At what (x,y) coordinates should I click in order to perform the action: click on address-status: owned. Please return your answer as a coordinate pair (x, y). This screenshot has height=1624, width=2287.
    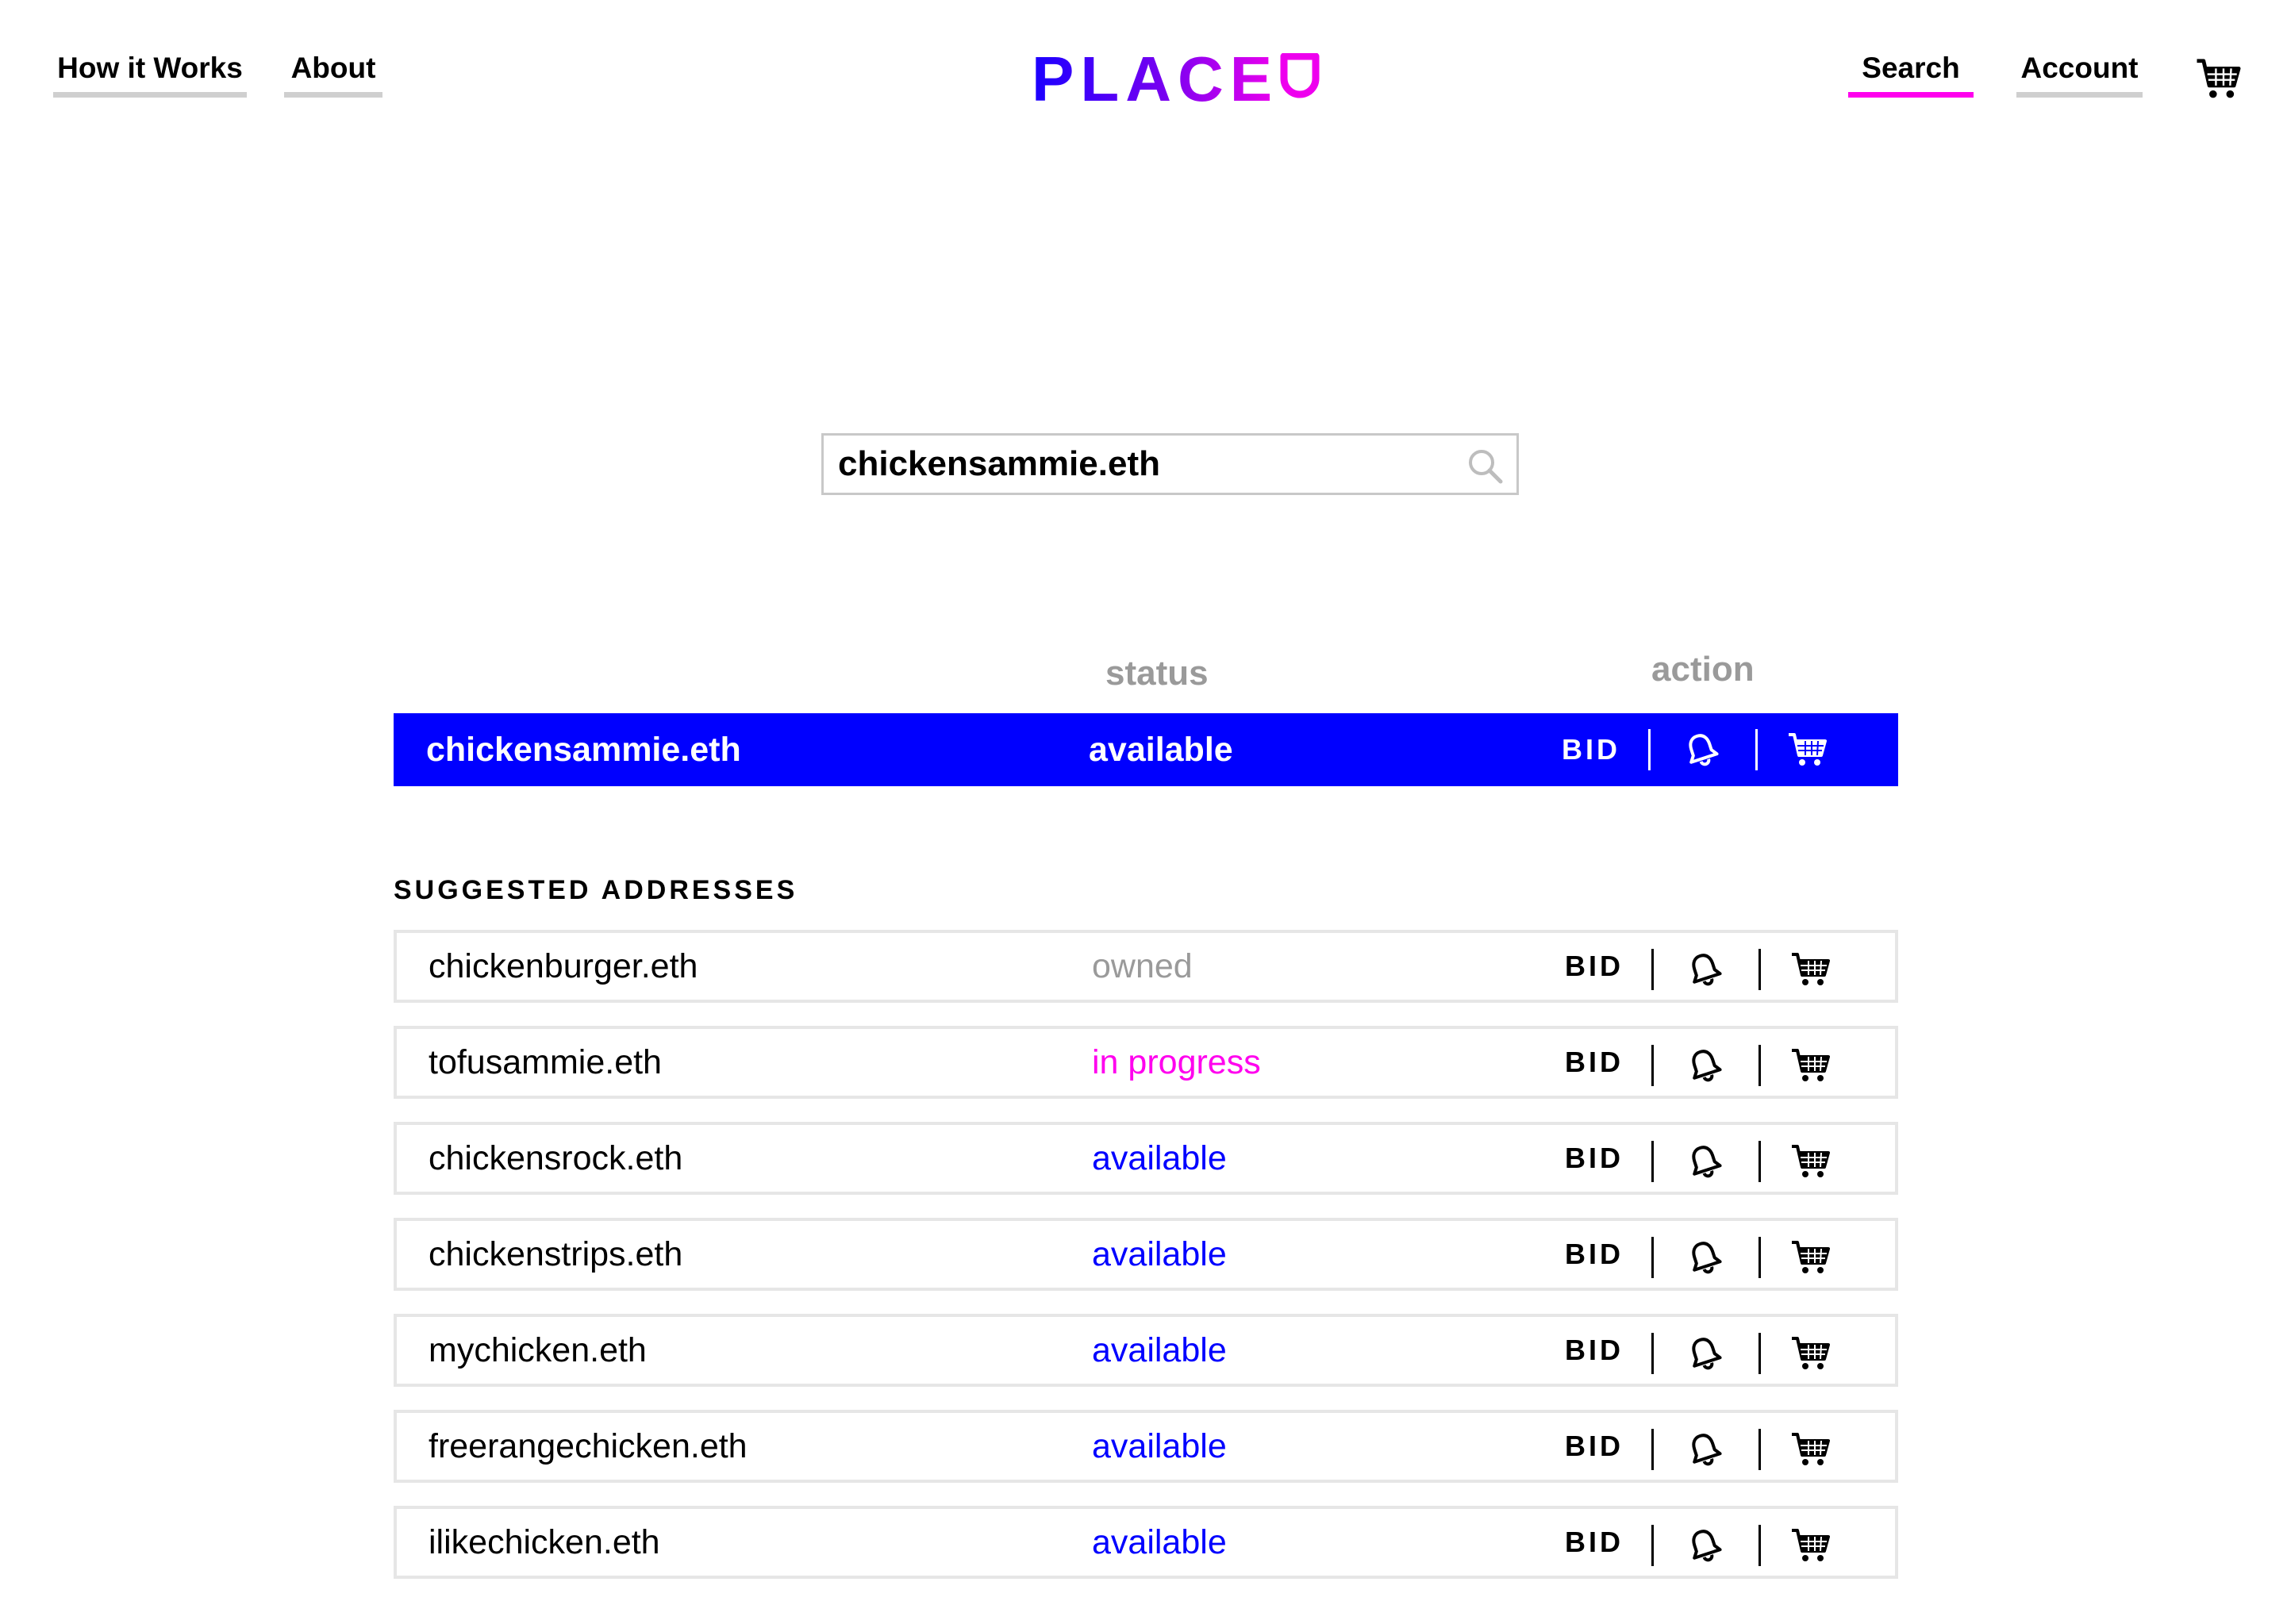
    Looking at the image, I should click on (1142, 966).